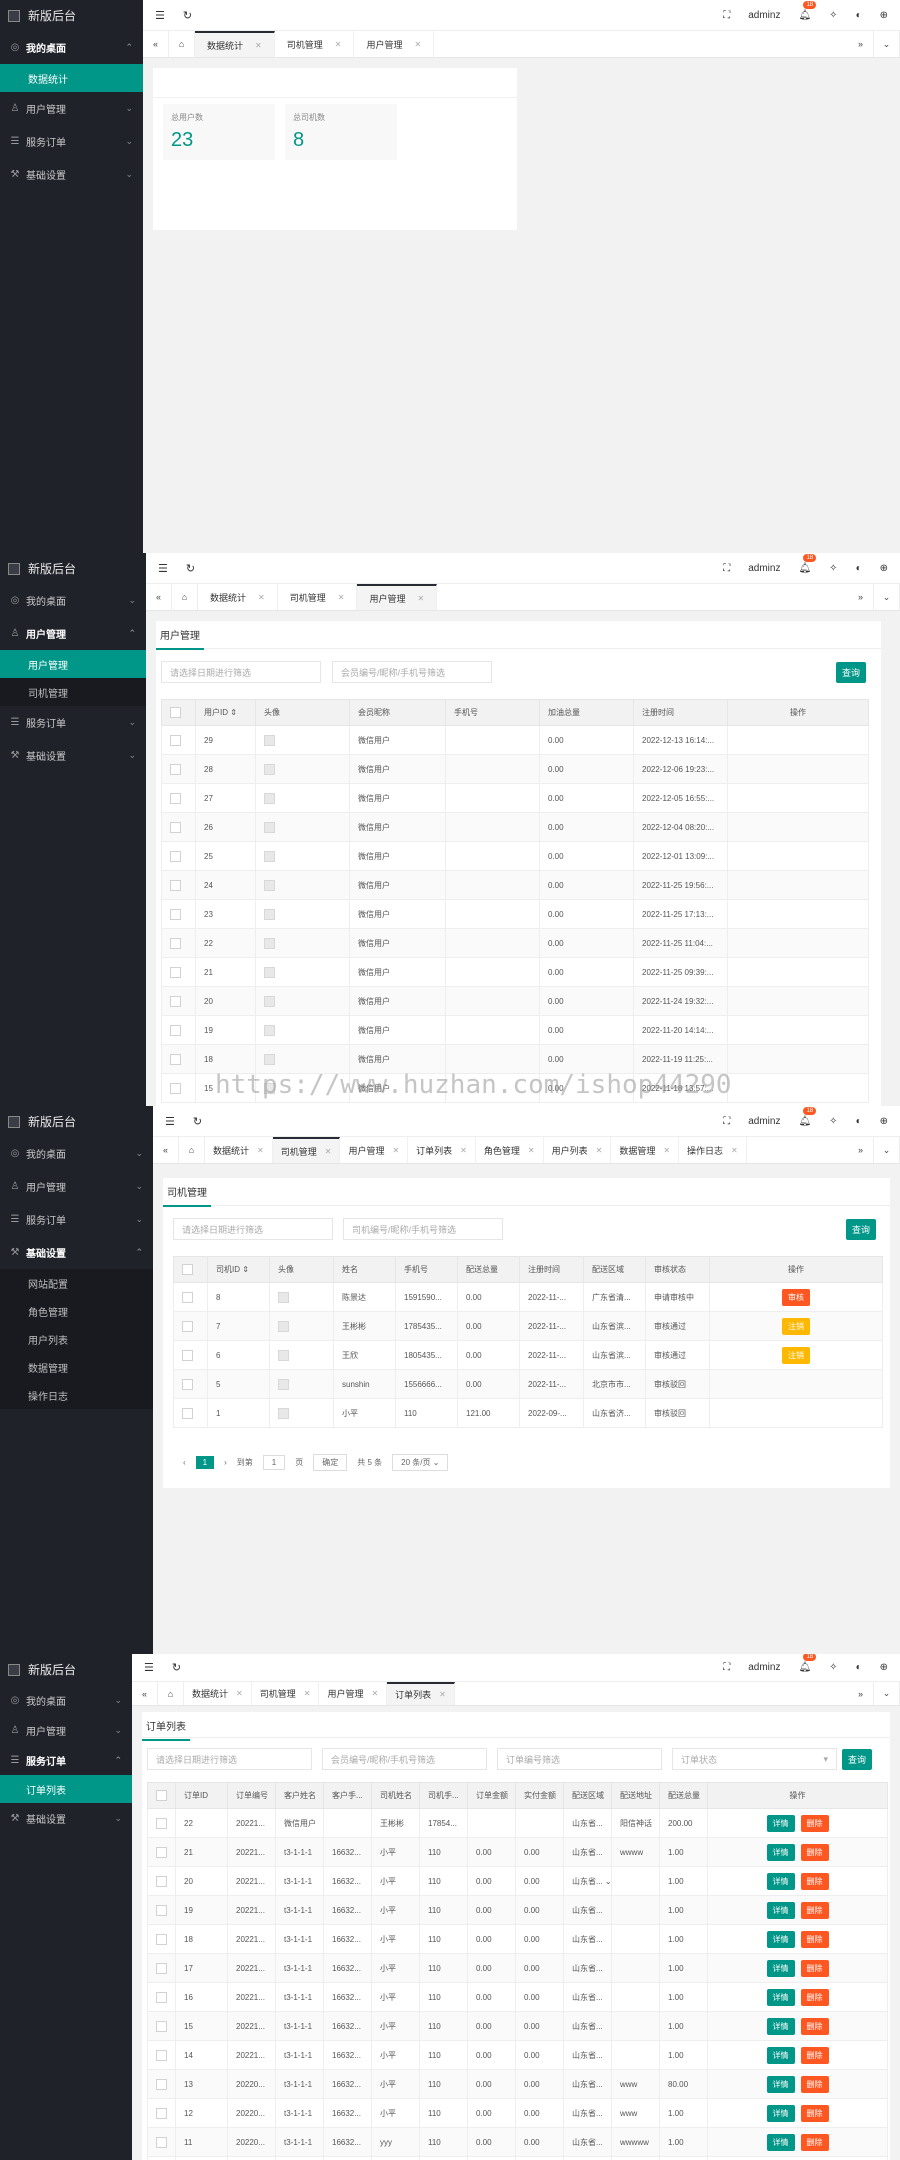 This screenshot has height=2160, width=900. What do you see at coordinates (238, 597) in the screenshot?
I see `tab-data-stats: 数据统计 ✕` at bounding box center [238, 597].